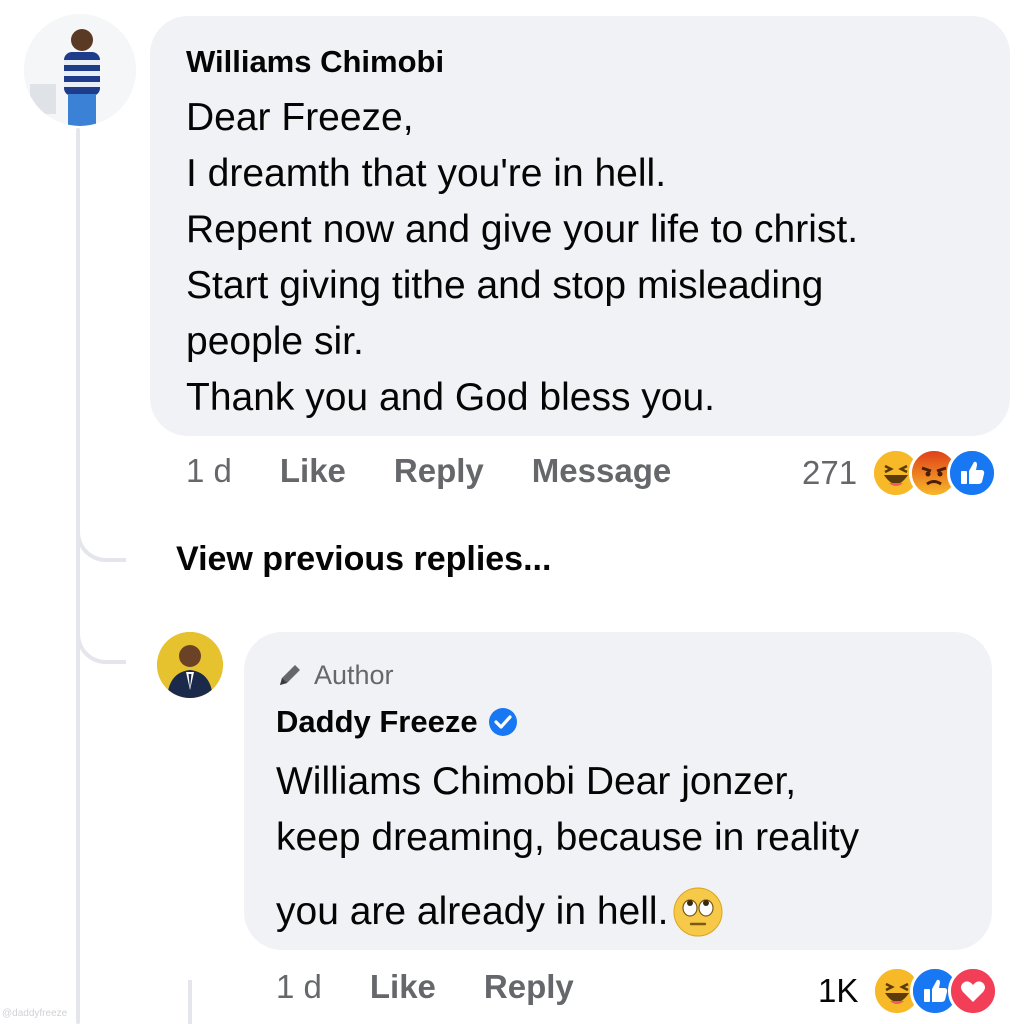  Describe the element at coordinates (354, 675) in the screenshot. I see `author-badge-label: Author` at that location.